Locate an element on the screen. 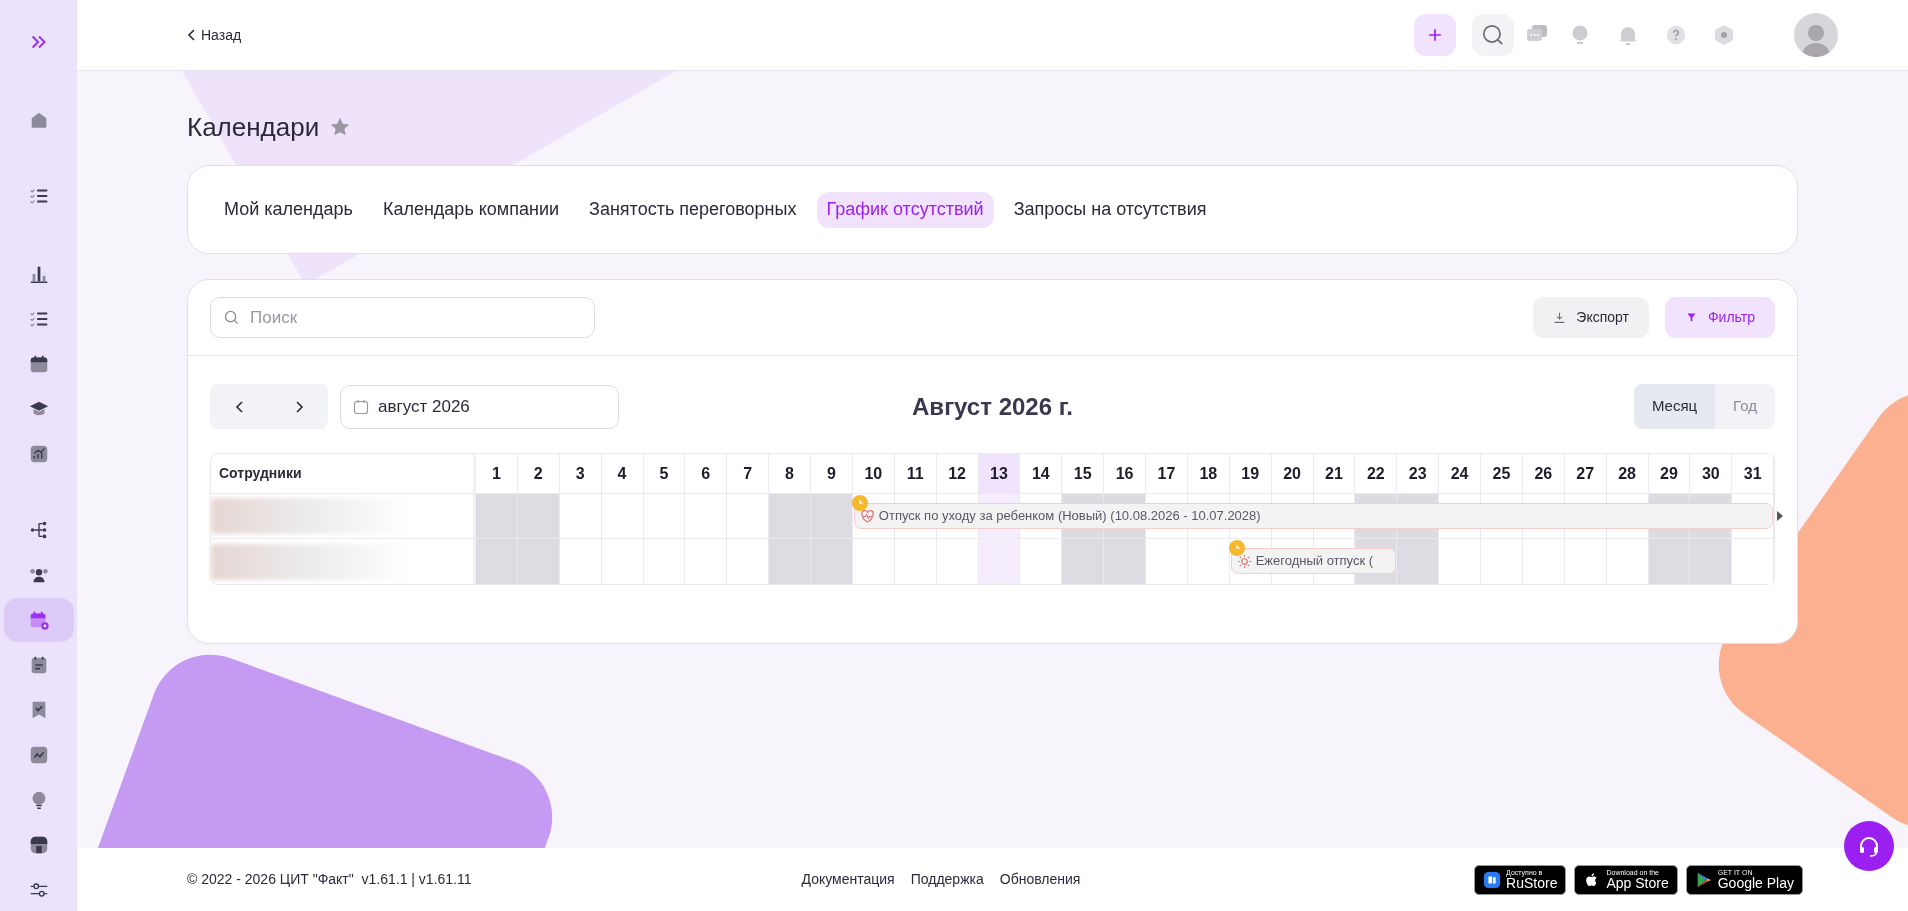 Image resolution: width=1908 pixels, height=911 pixels. day-header: 13 is located at coordinates (999, 473).